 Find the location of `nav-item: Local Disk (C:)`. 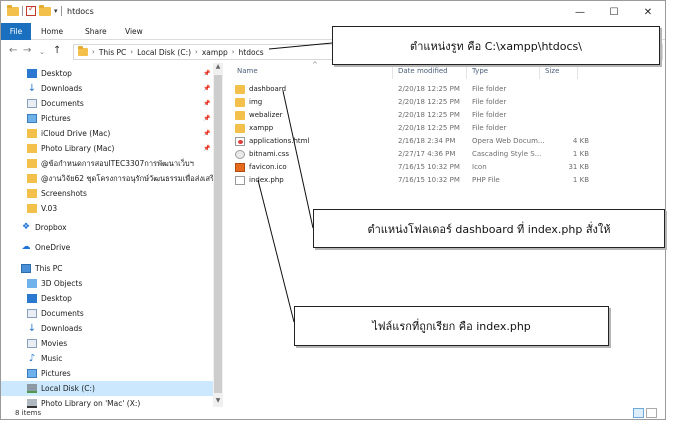

nav-item: Local Disk (C:) is located at coordinates (107, 388).